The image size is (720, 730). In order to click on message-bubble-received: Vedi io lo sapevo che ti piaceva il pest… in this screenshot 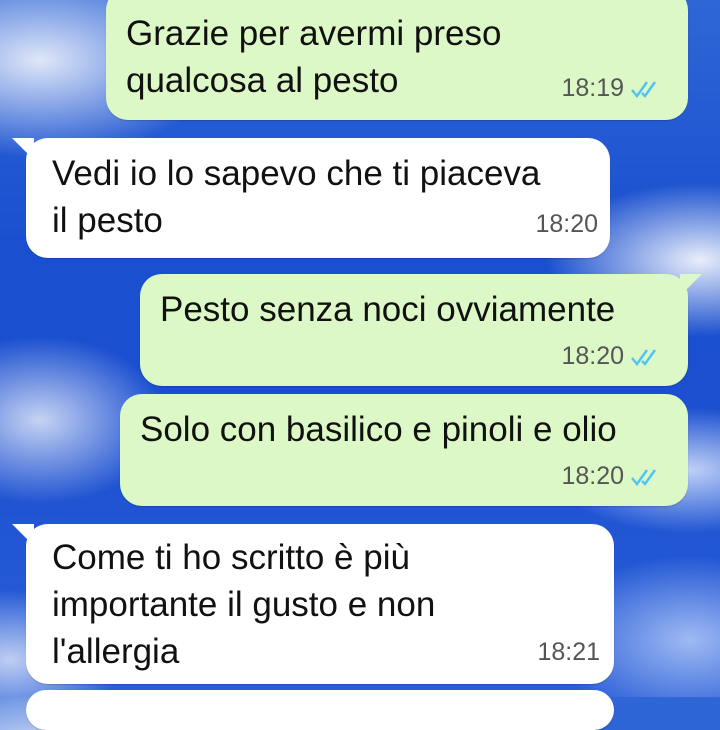, I will do `click(311, 198)`.